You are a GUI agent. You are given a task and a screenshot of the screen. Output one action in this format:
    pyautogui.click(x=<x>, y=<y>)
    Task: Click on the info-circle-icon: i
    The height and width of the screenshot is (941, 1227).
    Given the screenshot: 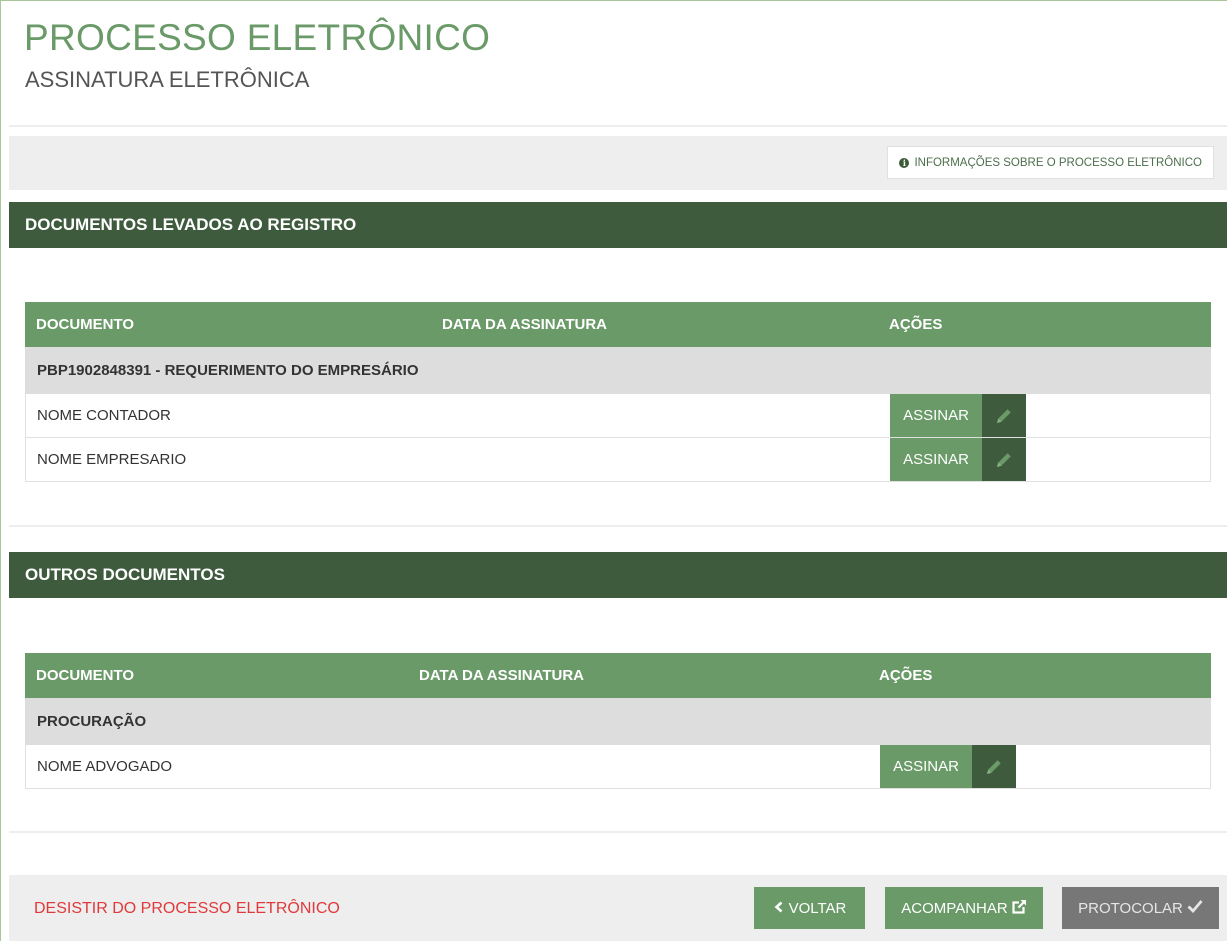 What is the action you would take?
    pyautogui.click(x=904, y=162)
    